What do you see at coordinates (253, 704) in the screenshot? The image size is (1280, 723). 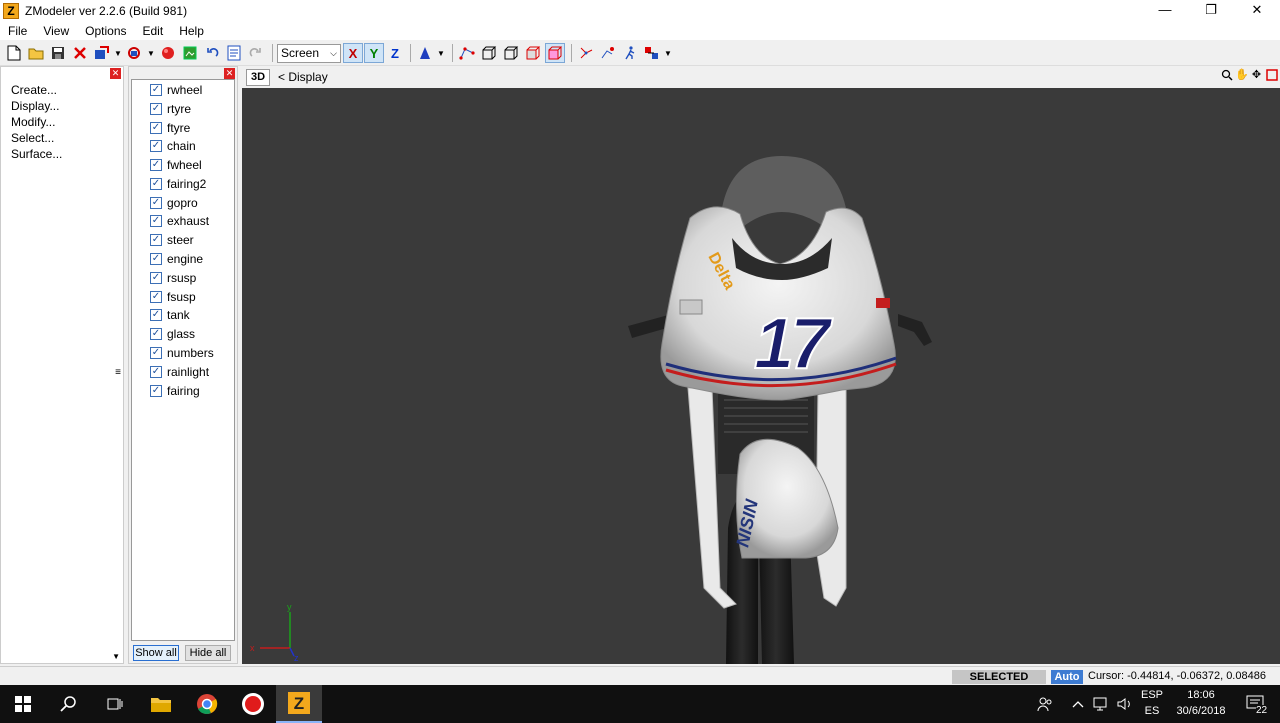 I see `recorder-icon` at bounding box center [253, 704].